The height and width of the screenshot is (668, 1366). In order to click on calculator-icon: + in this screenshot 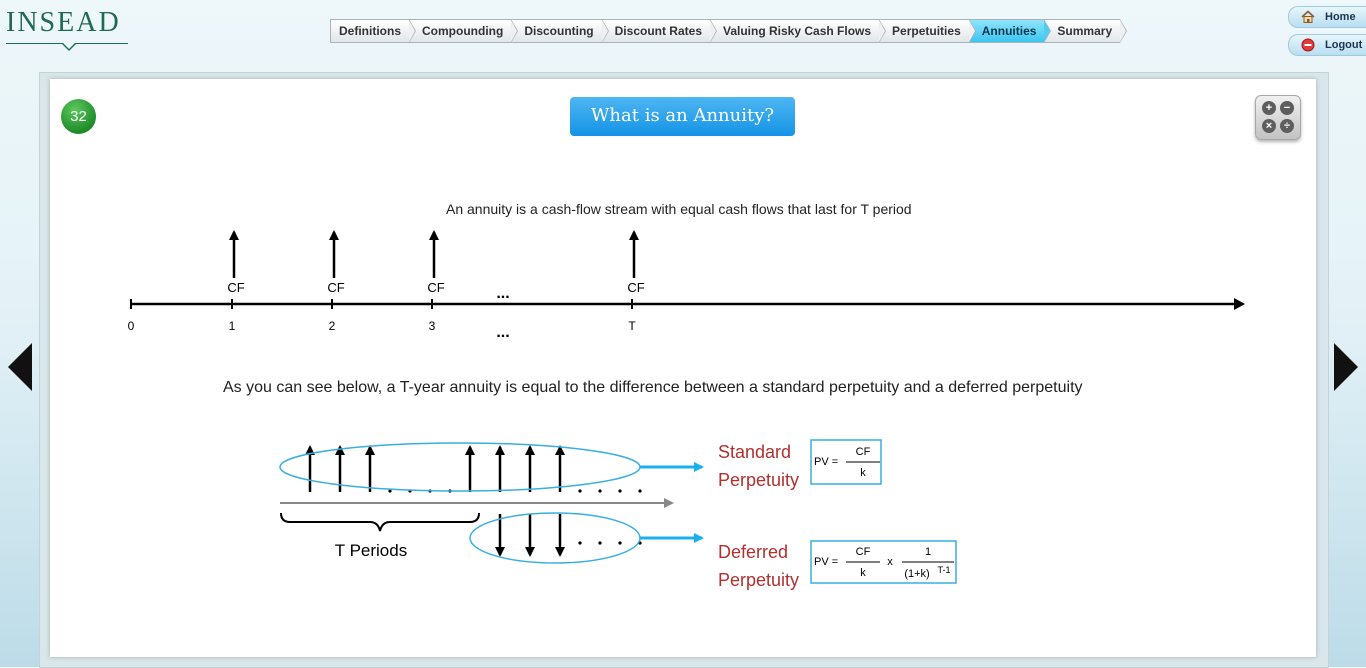, I will do `click(1269, 108)`.